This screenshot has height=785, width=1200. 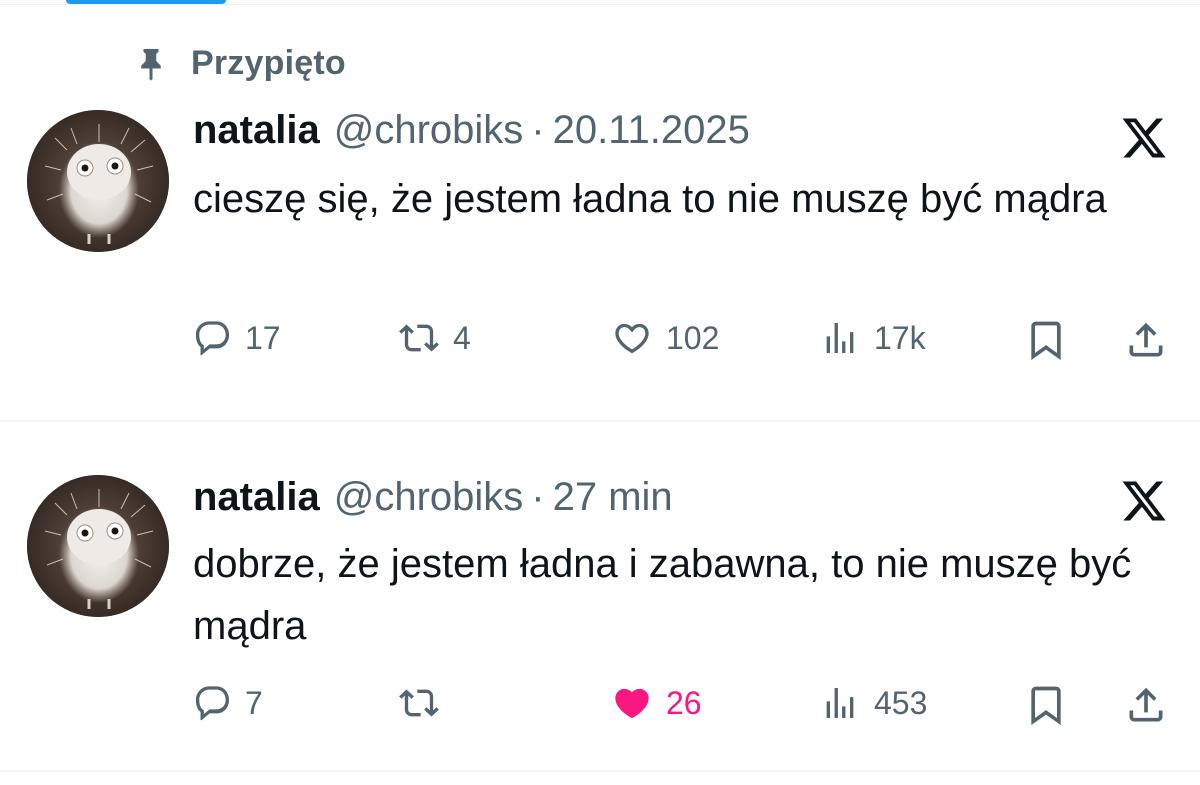 I want to click on timestamp: 27 min, so click(x=613, y=497).